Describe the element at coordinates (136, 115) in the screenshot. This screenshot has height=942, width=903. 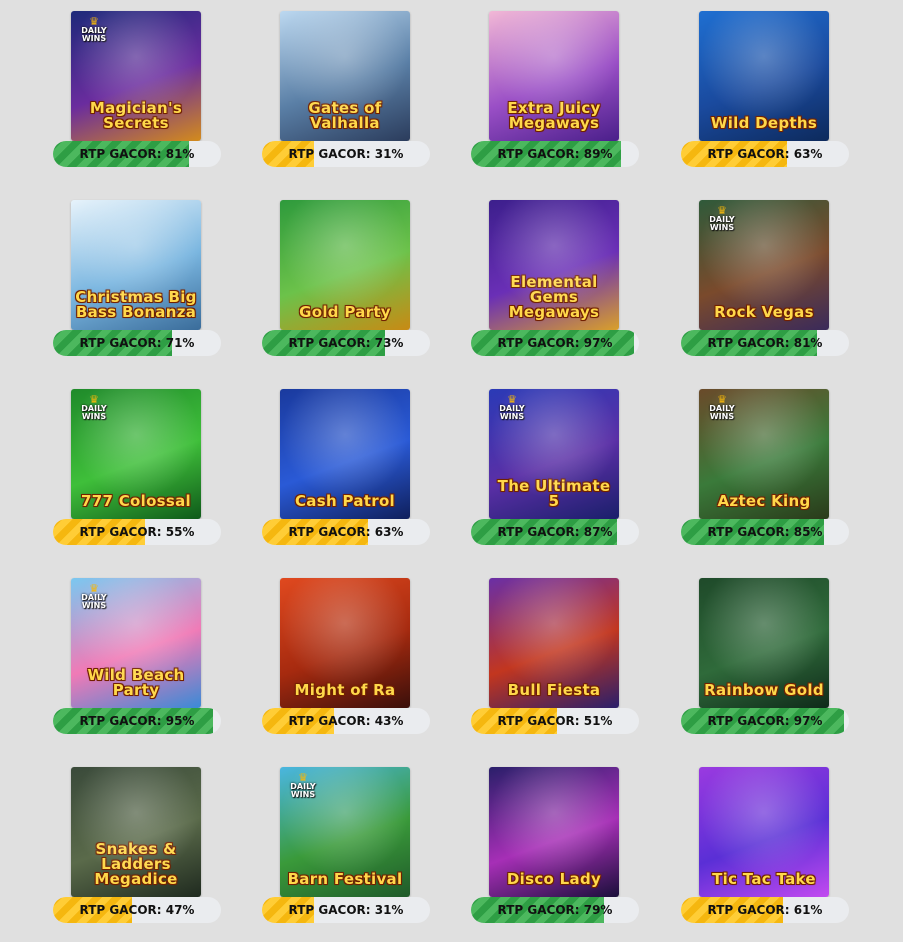
I see `game-title: Magician's Secrets` at that location.